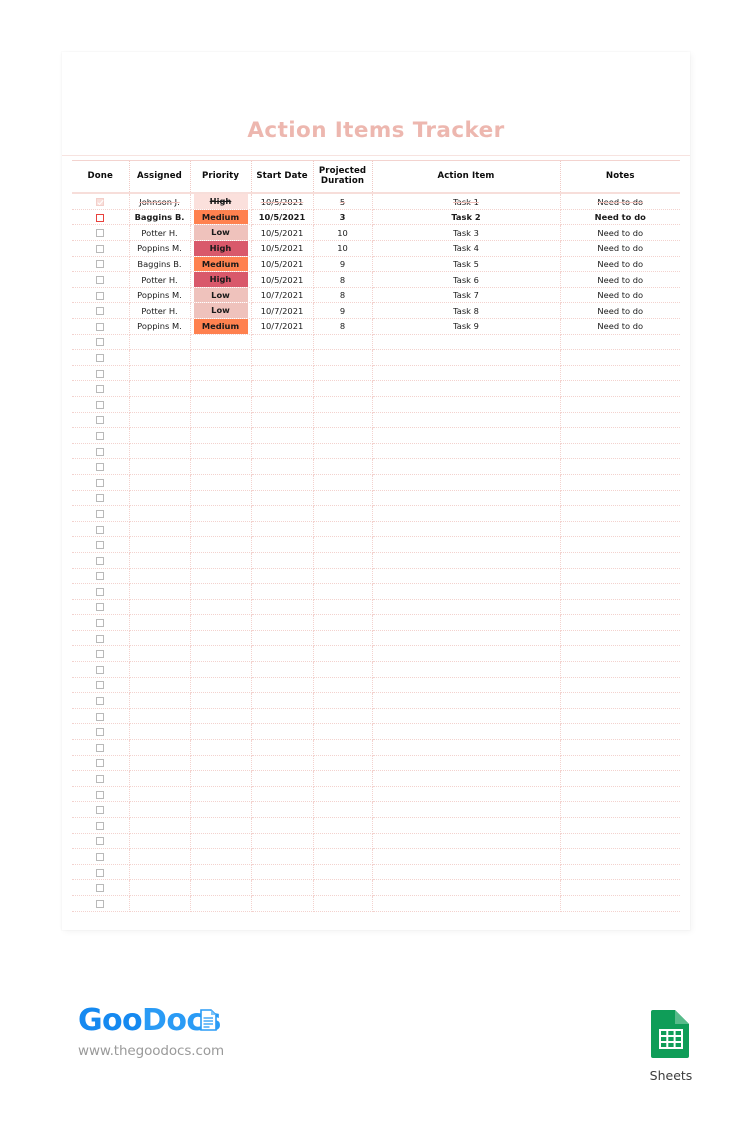 The height and width of the screenshot is (1144, 750). I want to click on cell-action: Task 5, so click(466, 264).